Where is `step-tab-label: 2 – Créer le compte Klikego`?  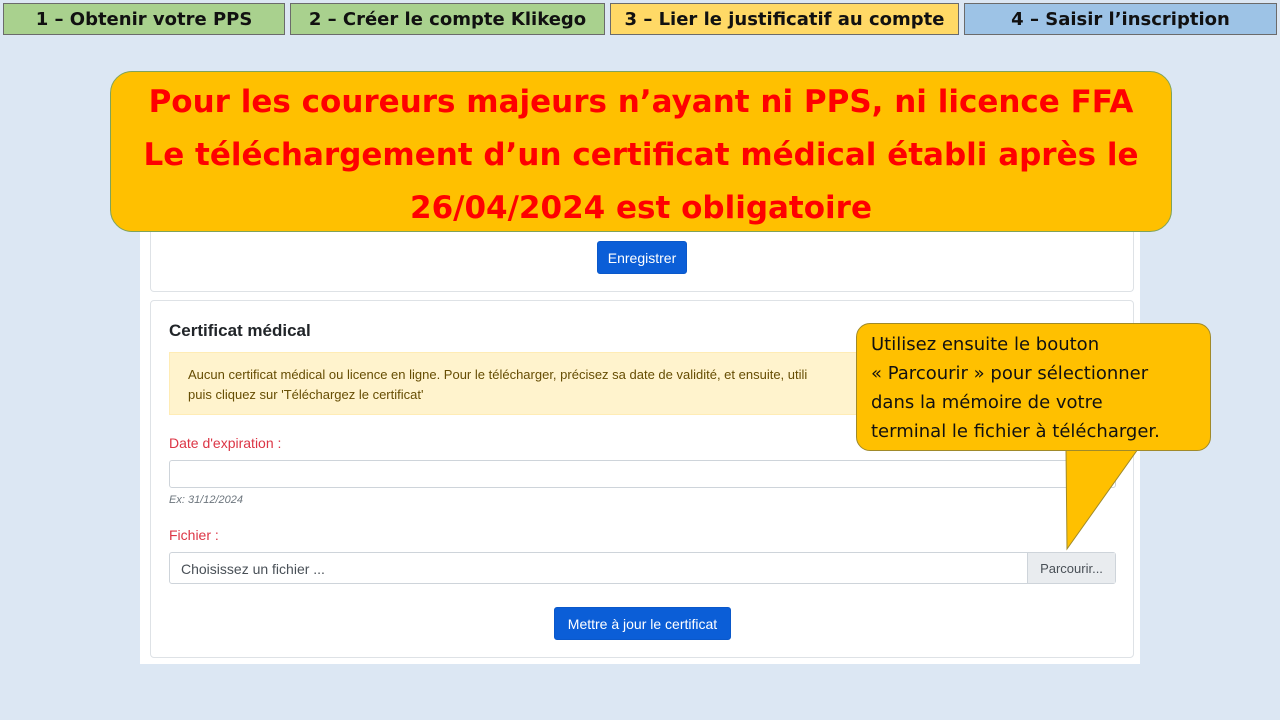 step-tab-label: 2 – Créer le compte Klikego is located at coordinates (447, 19).